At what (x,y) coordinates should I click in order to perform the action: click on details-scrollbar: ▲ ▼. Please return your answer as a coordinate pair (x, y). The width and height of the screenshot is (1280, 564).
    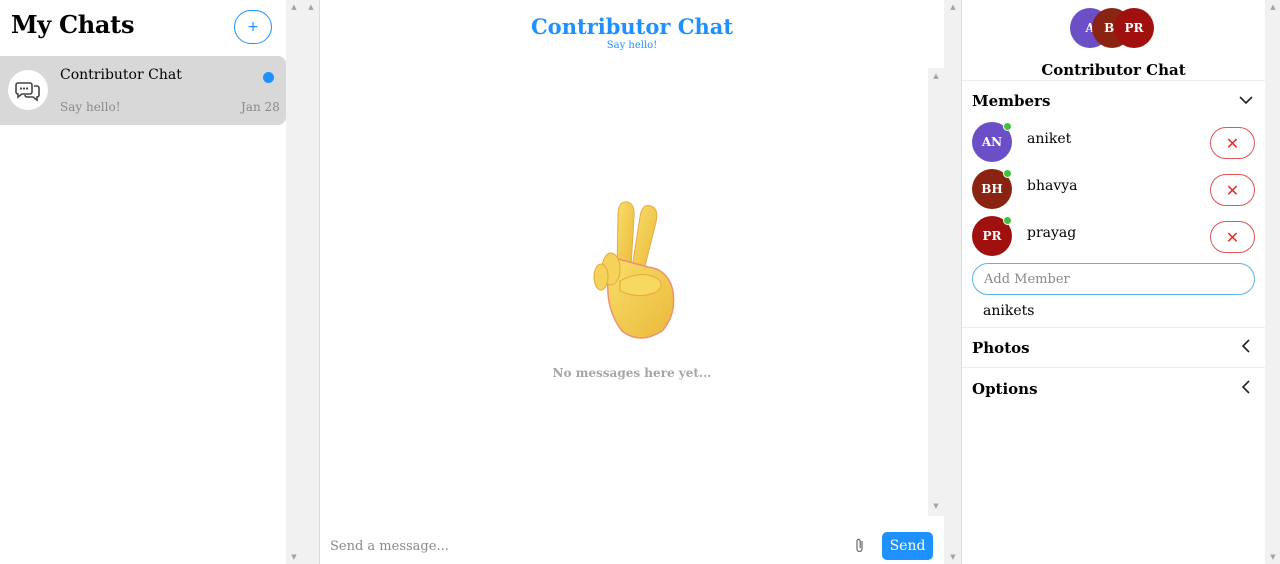
    Looking at the image, I should click on (1272, 282).